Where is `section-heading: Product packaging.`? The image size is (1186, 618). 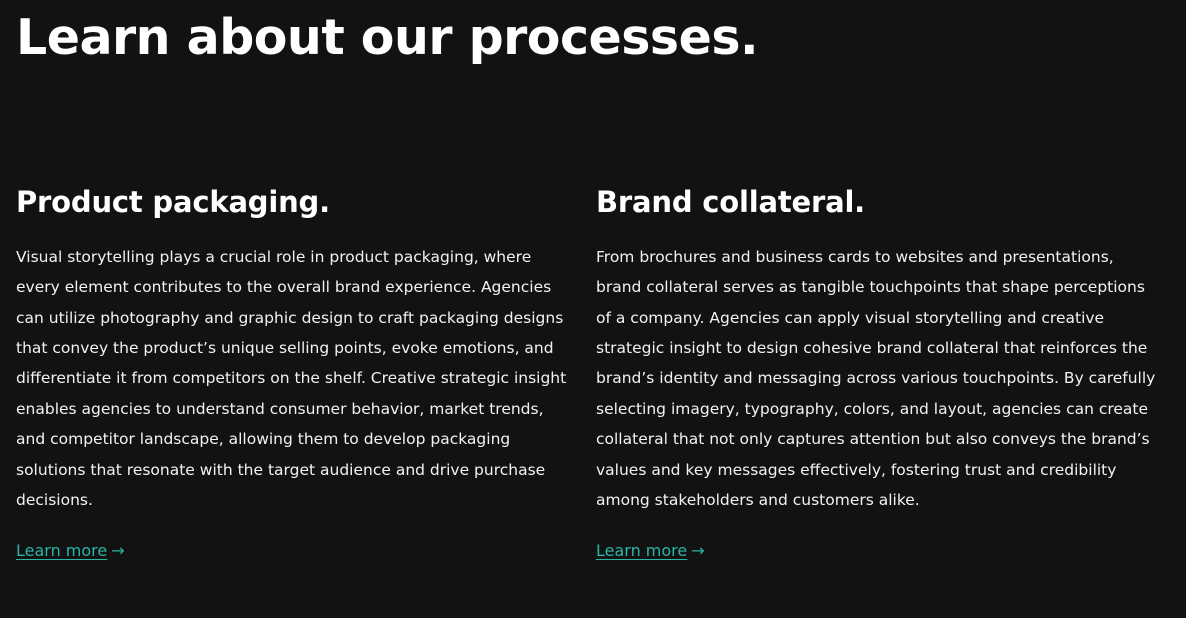
section-heading: Product packaging. is located at coordinates (173, 202).